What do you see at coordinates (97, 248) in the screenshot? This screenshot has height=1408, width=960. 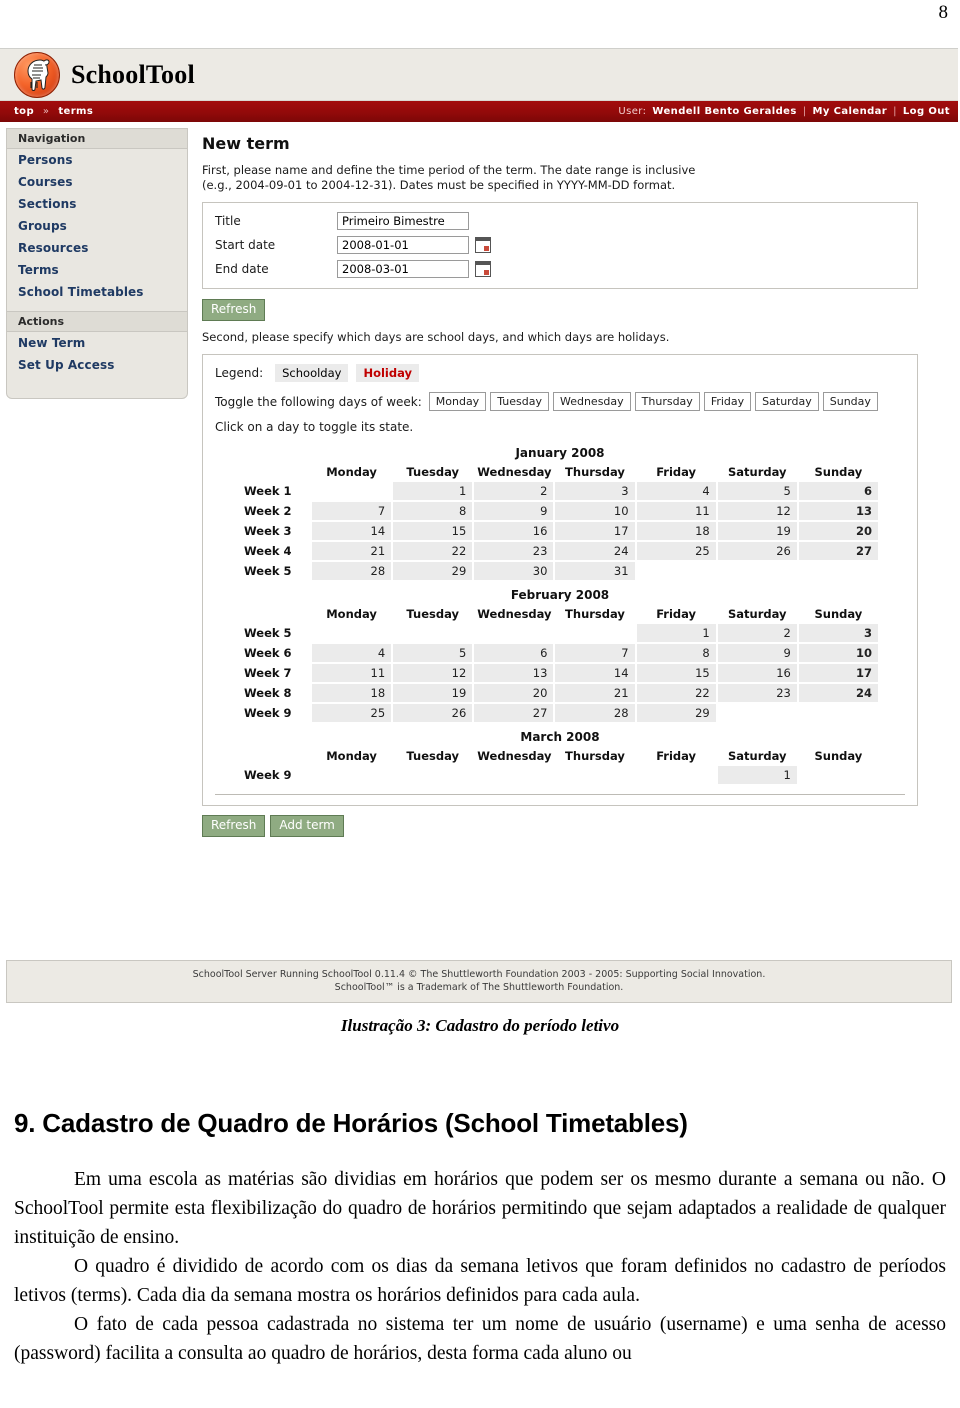 I see `sidebar-item-resources: Resources` at bounding box center [97, 248].